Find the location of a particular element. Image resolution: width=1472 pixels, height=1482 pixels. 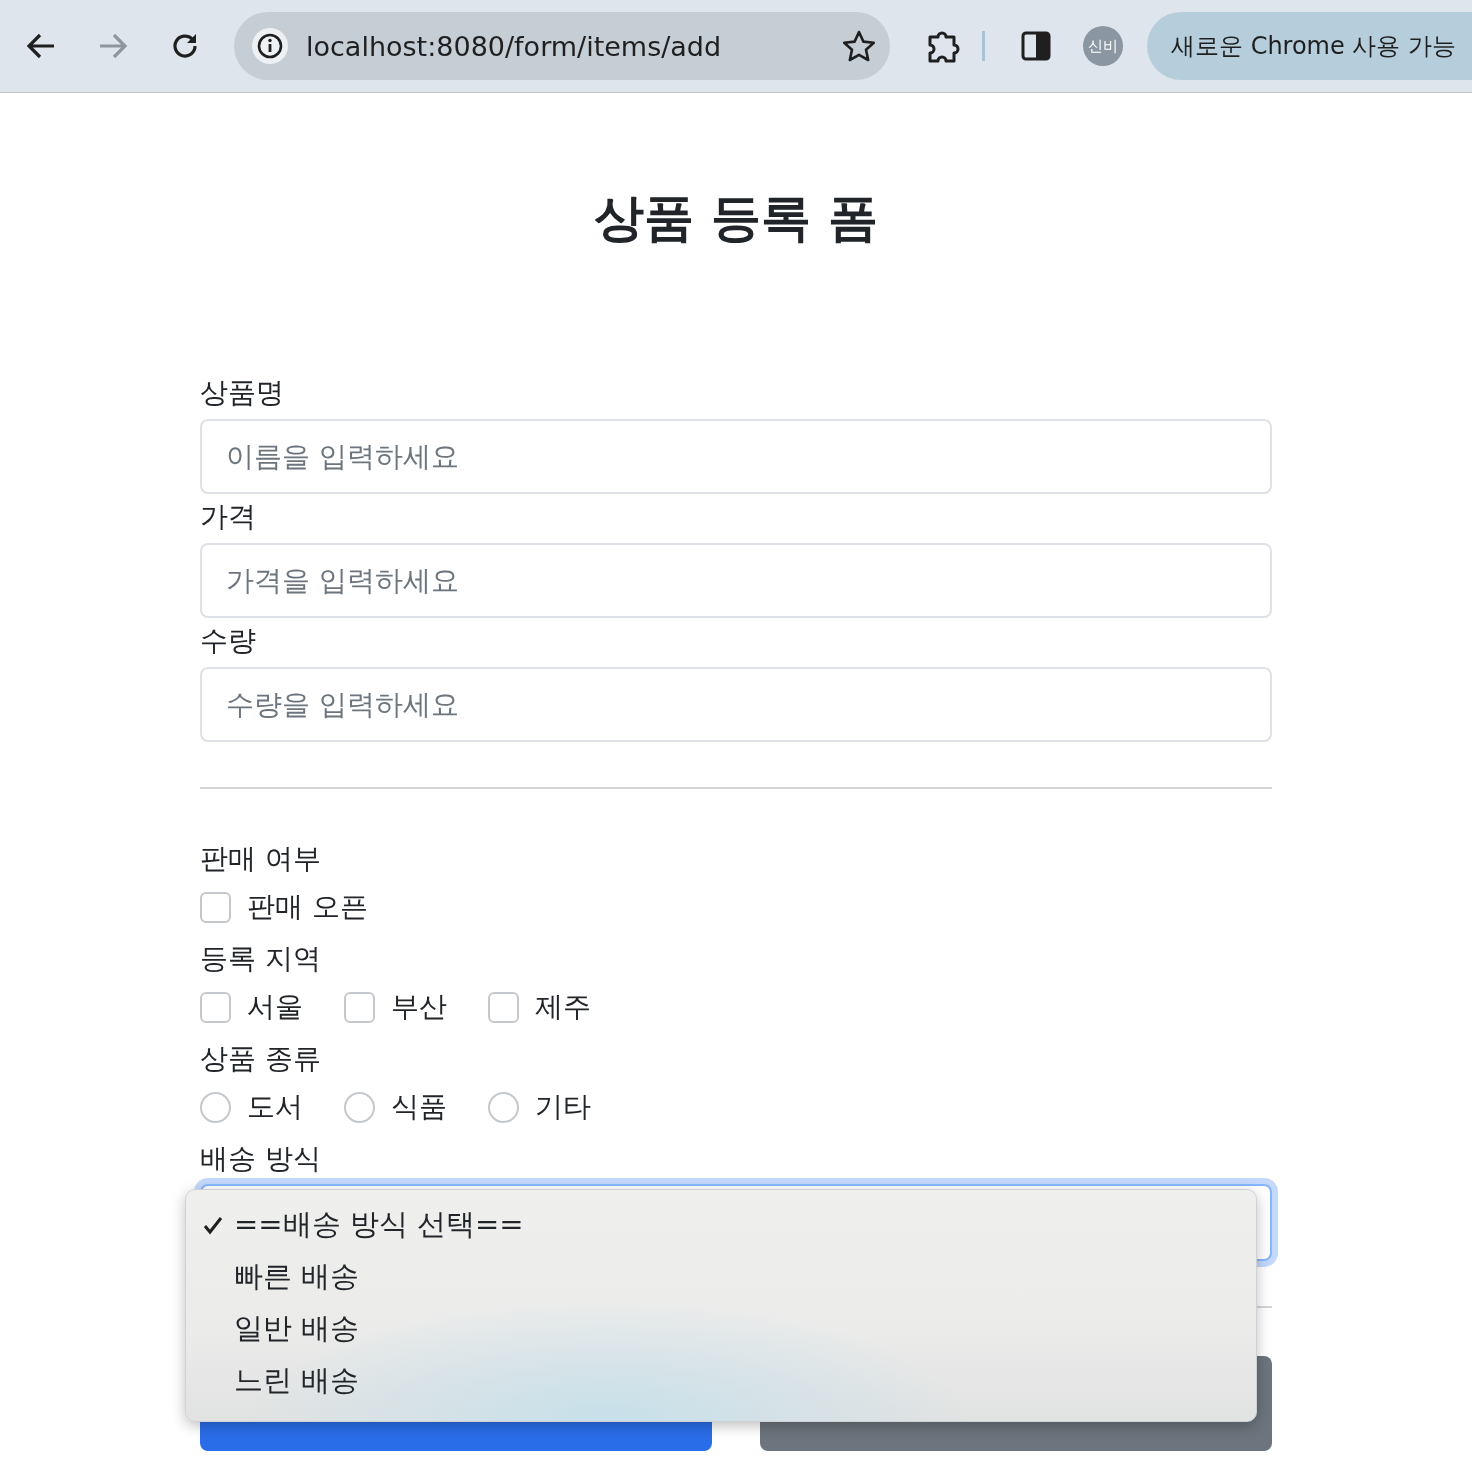

option-label: 부산 is located at coordinates (419, 1007).